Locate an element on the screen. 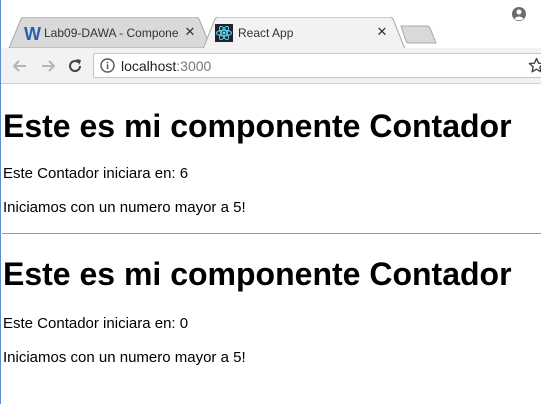  tab-lab09-dawa: W Lab09-DAWA - Compone ✕ is located at coordinates (110, 32).